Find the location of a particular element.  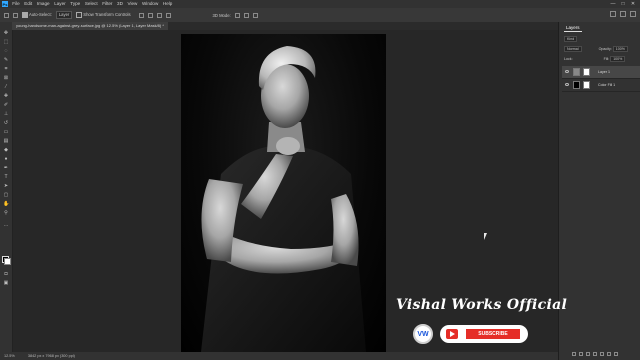

tool-preset-icon is located at coordinates (15, 15).